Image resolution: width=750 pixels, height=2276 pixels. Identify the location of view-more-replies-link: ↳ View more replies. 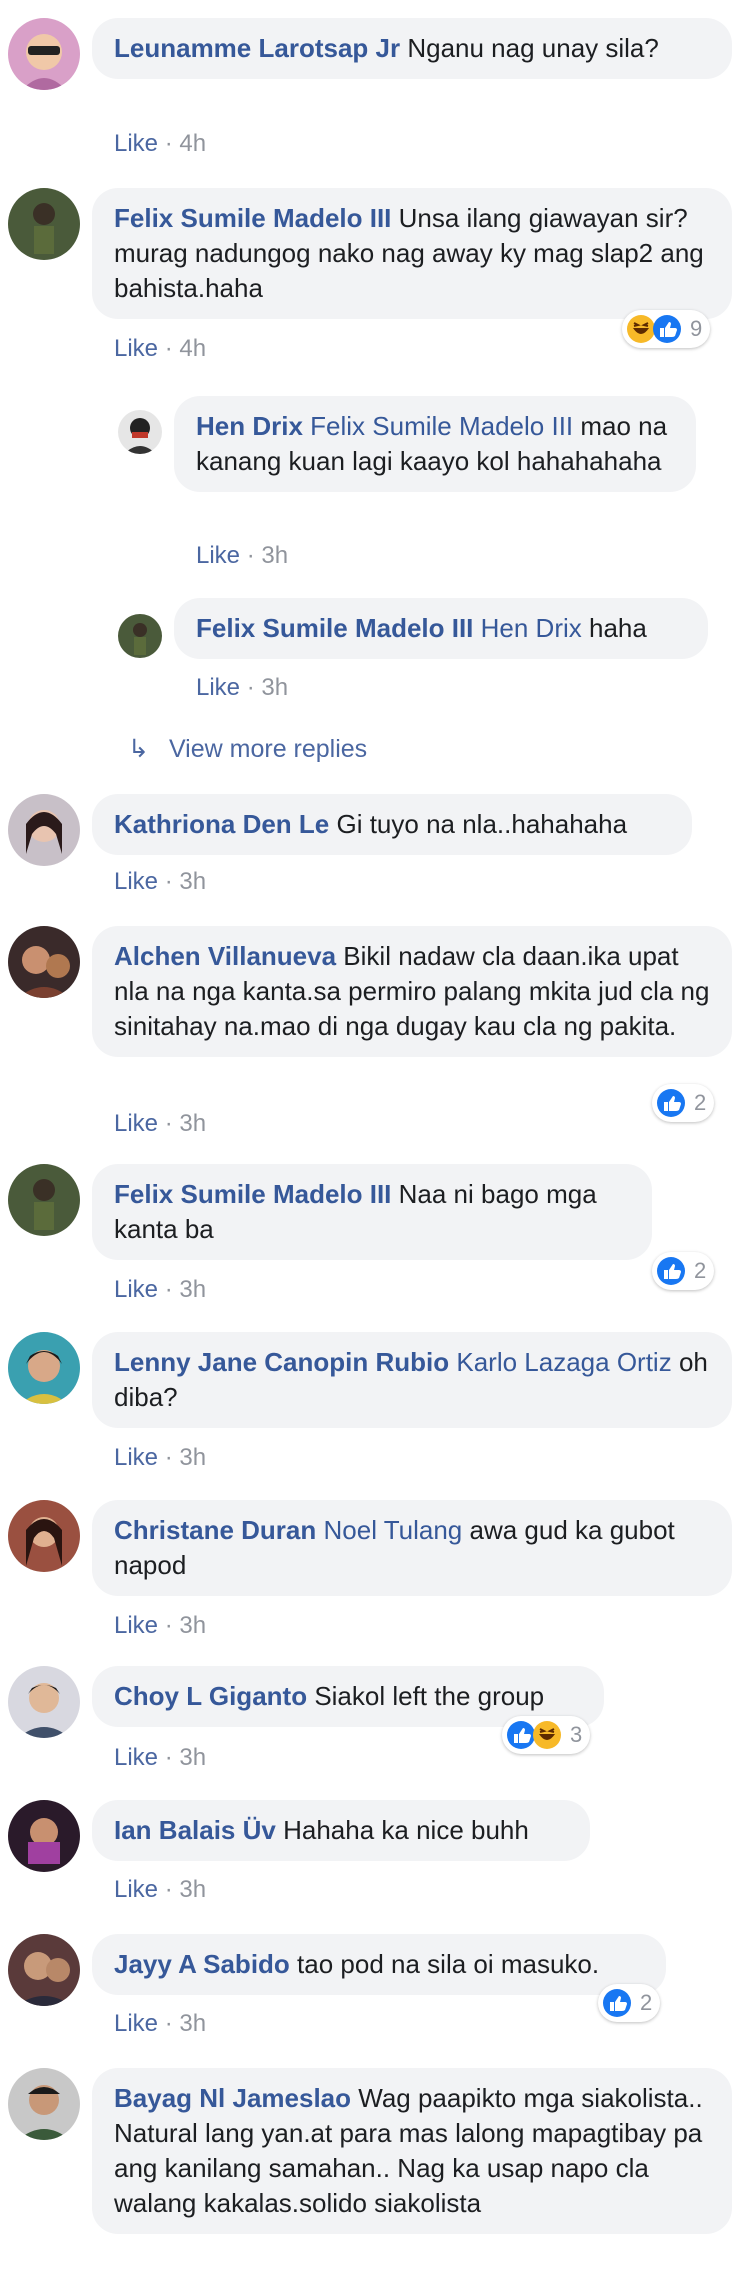
(247, 749).